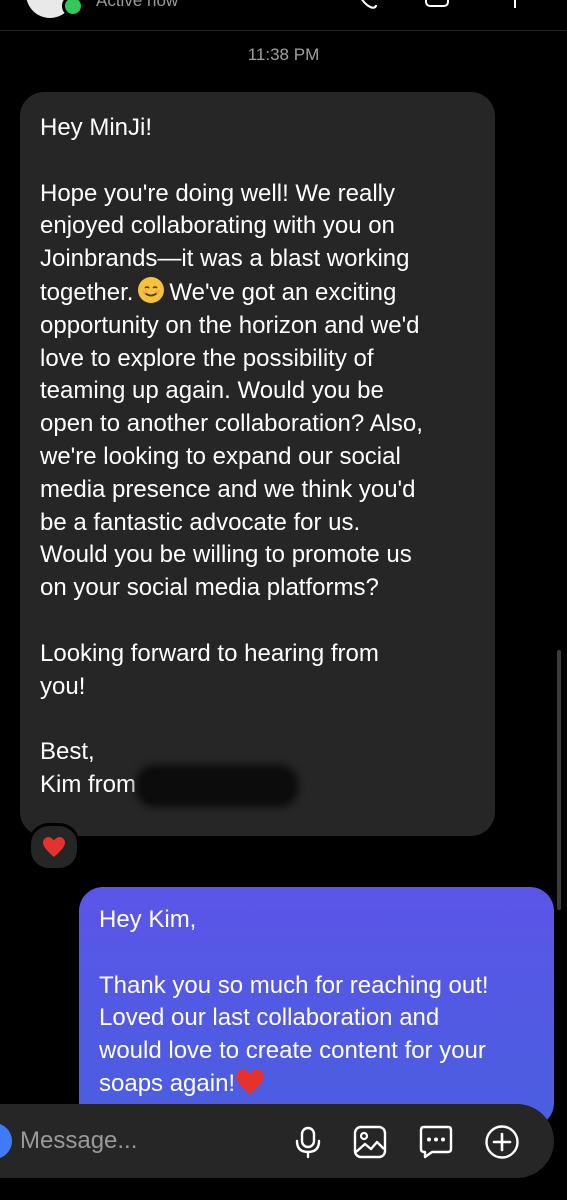 The width and height of the screenshot is (567, 1200). Describe the element at coordinates (230, 325) in the screenshot. I see `message-line: opportunity on the horizon and we'd` at that location.